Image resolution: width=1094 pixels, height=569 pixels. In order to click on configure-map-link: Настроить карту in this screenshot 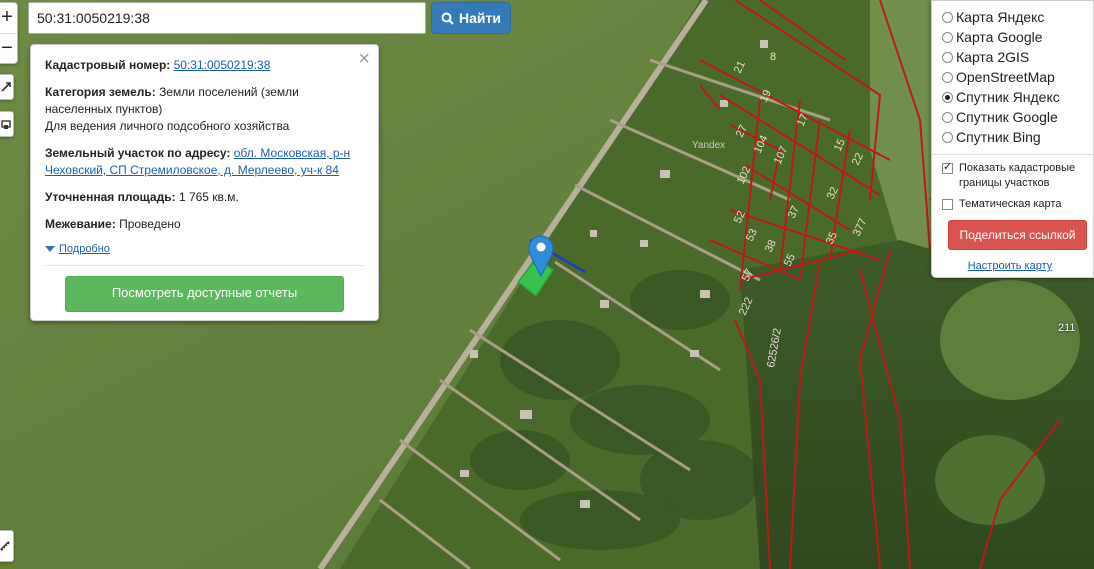, I will do `click(1012, 266)`.